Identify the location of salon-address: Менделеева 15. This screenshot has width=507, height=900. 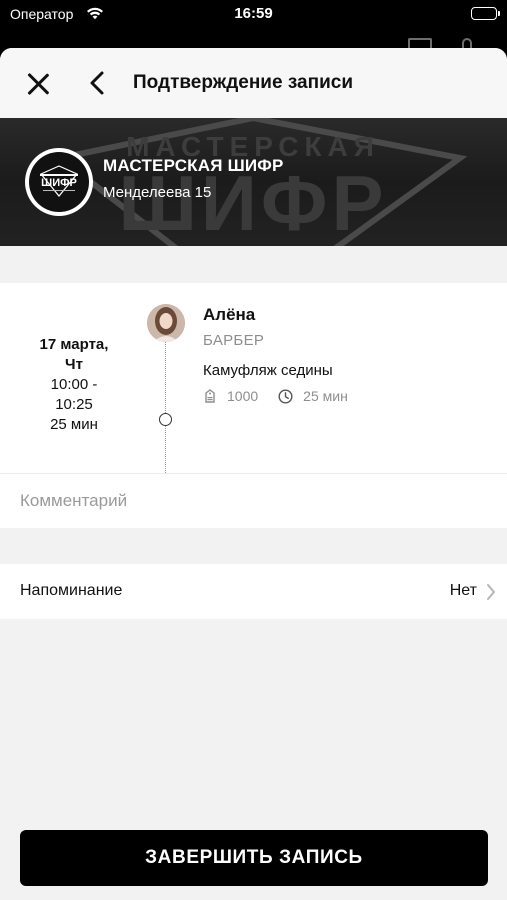
(157, 192).